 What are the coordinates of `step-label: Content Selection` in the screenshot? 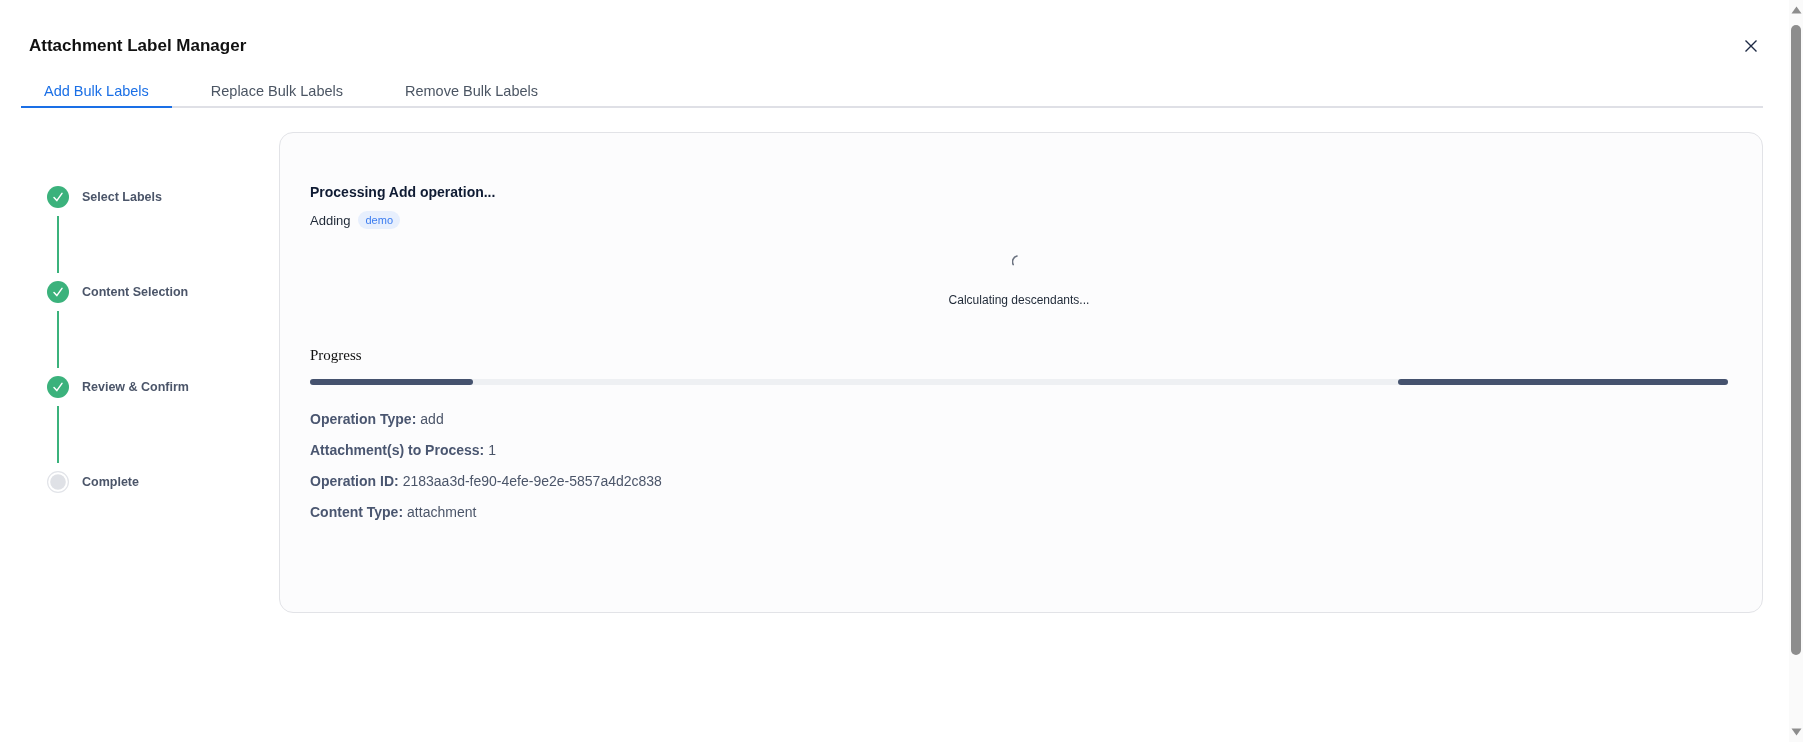 It's located at (135, 292).